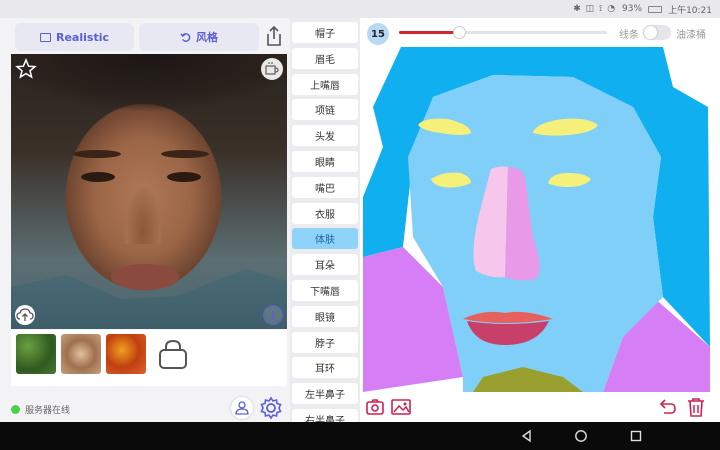  Describe the element at coordinates (325, 342) in the screenshot. I see `category-item: 脖子` at that location.